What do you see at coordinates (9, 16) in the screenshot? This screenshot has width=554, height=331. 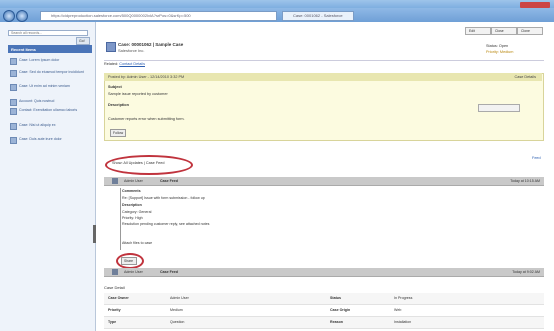 I see `back-icon` at bounding box center [9, 16].